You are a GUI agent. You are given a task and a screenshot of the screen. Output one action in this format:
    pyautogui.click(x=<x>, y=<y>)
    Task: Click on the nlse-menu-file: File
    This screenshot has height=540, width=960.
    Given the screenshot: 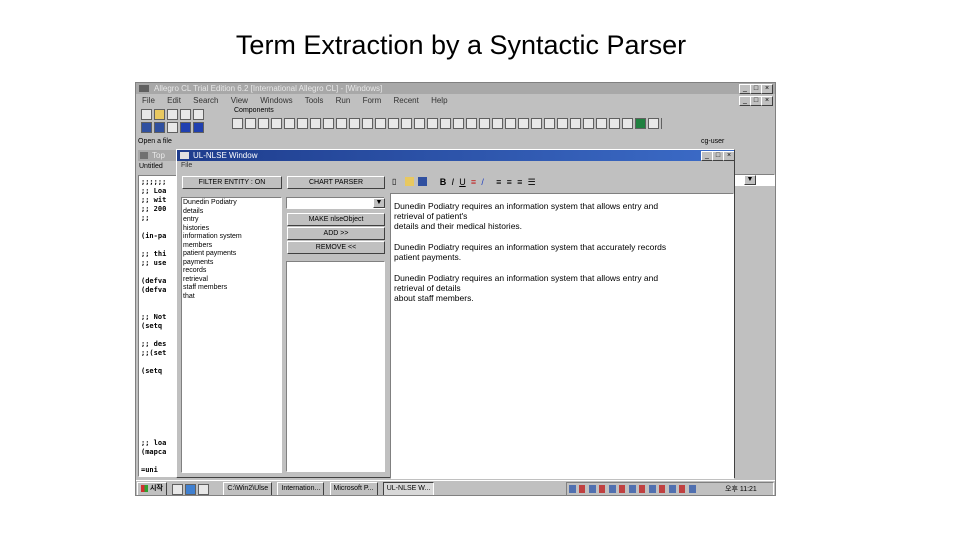 What is the action you would take?
    pyautogui.click(x=186, y=165)
    